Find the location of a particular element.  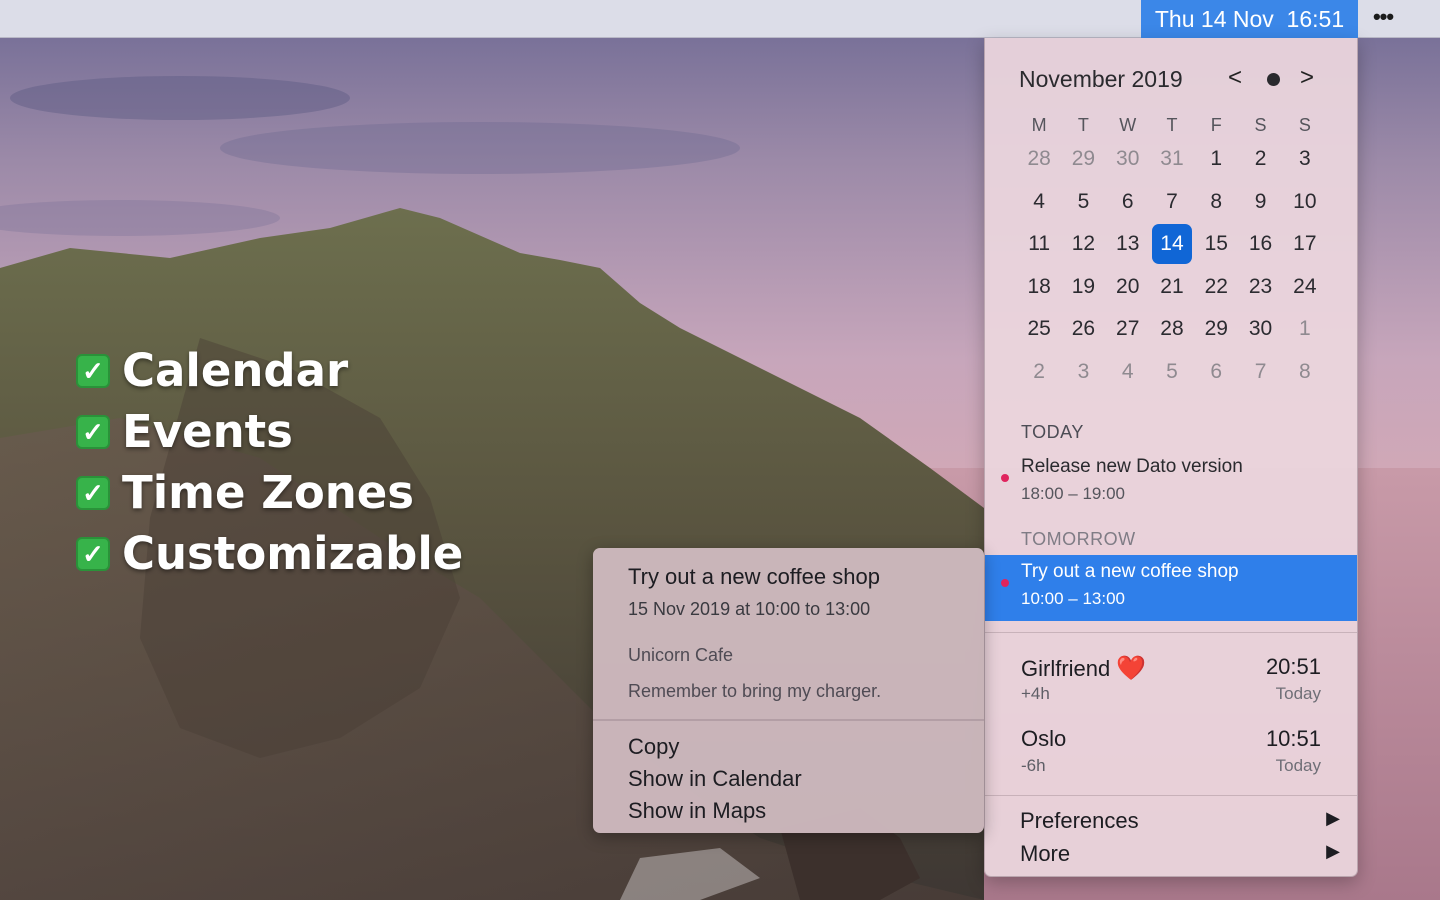

day-cell: 31 is located at coordinates (1172, 159).